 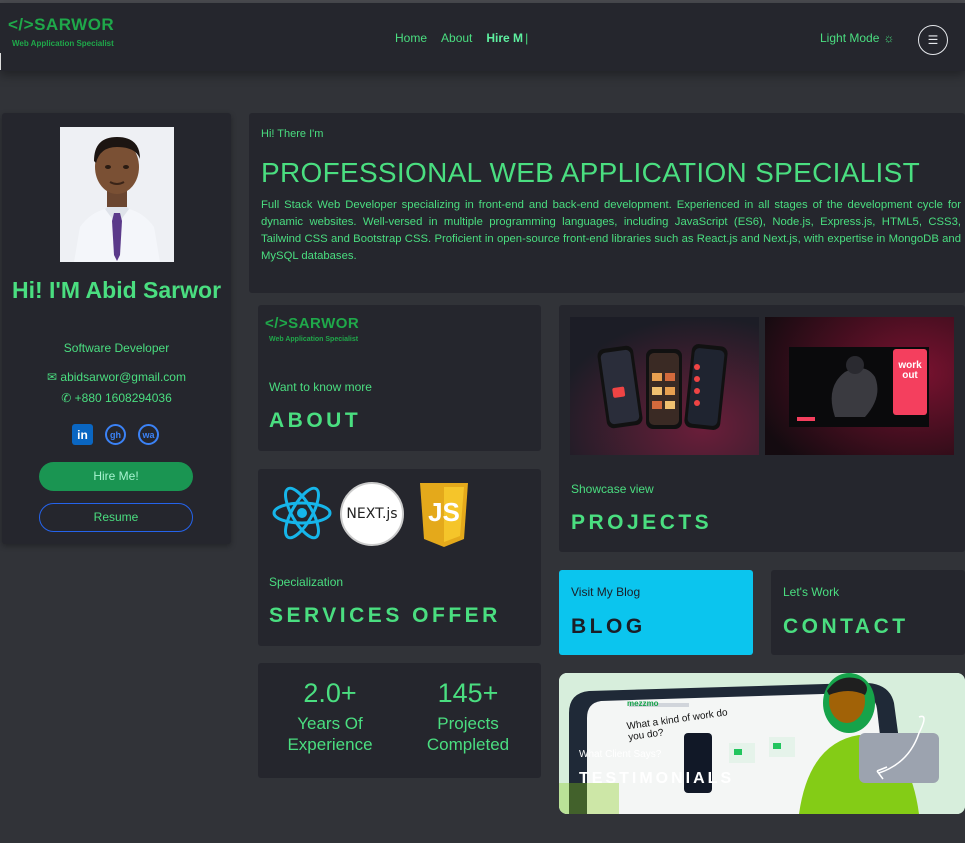 What do you see at coordinates (910, 370) in the screenshot?
I see `workout-label: work out` at bounding box center [910, 370].